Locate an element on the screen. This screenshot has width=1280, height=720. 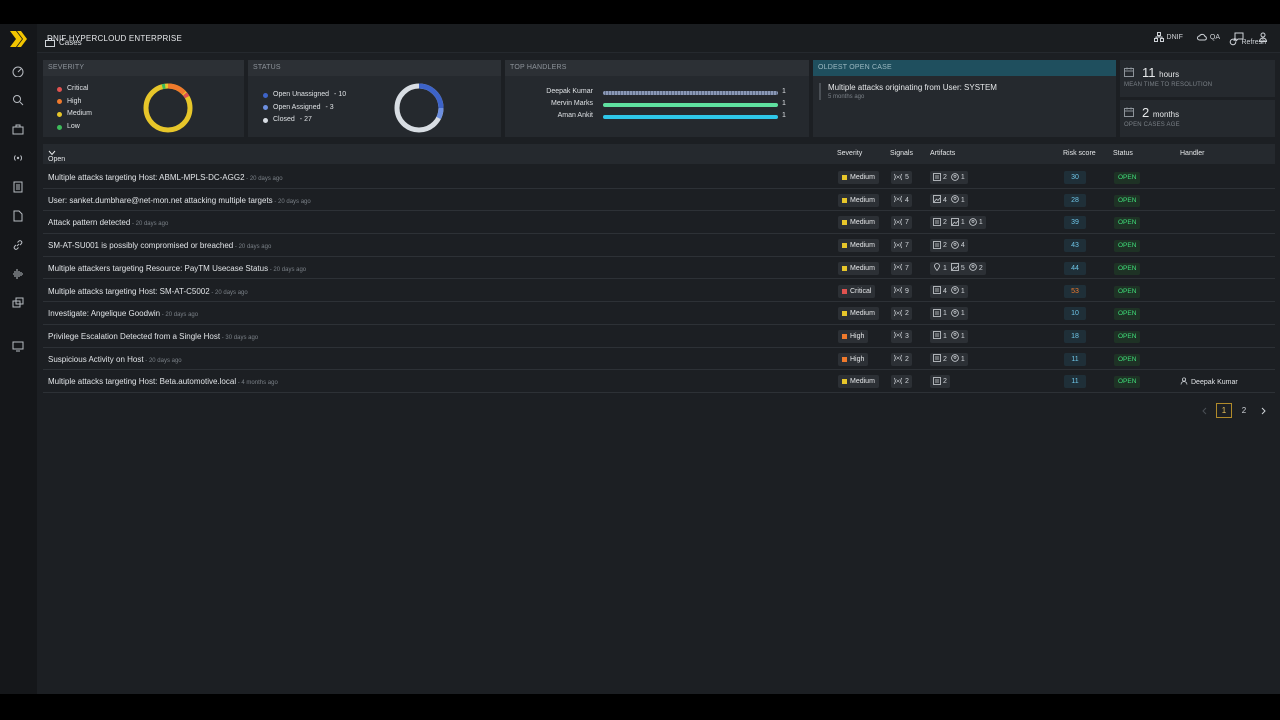
calendar-icon is located at coordinates (1129, 72).